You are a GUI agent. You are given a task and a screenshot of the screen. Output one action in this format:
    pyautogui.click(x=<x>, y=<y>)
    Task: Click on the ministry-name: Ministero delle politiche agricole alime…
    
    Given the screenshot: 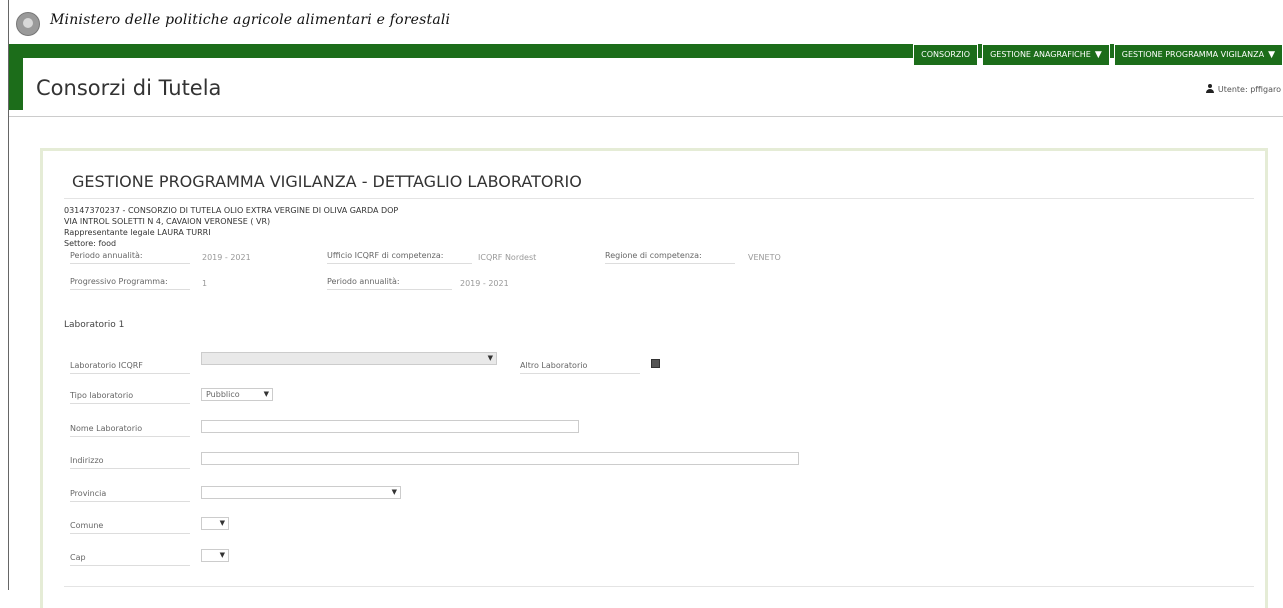 What is the action you would take?
    pyautogui.click(x=250, y=20)
    